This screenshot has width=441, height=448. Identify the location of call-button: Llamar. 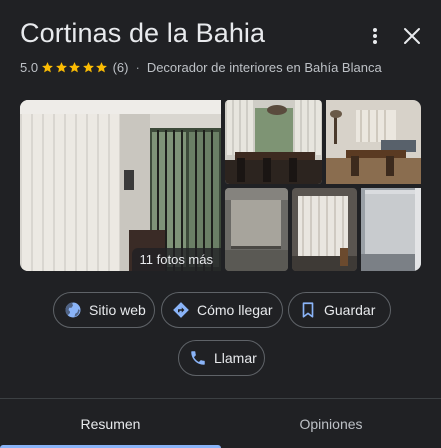
(221, 358).